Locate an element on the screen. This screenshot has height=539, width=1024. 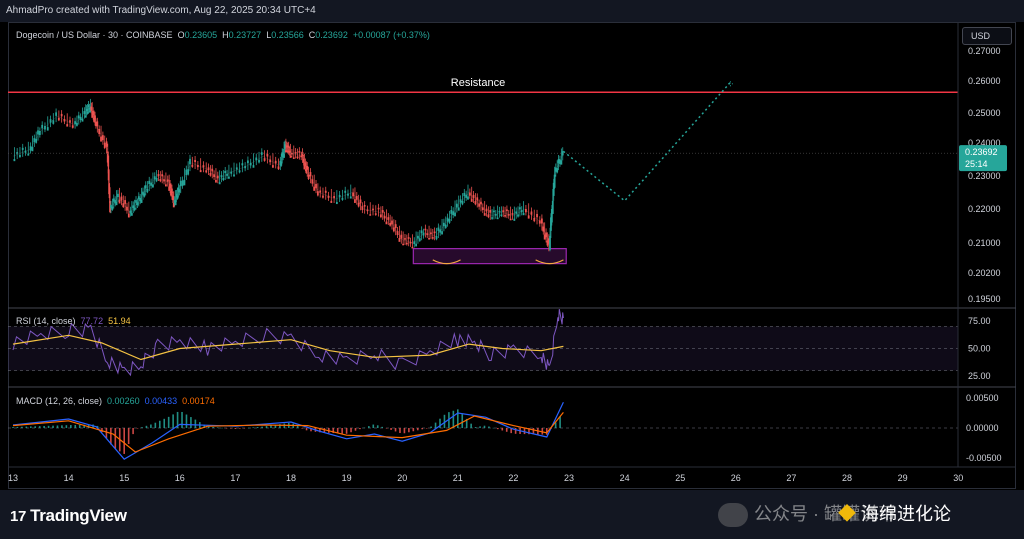
macd-tick-label: 0.00500 is located at coordinates (982, 398).